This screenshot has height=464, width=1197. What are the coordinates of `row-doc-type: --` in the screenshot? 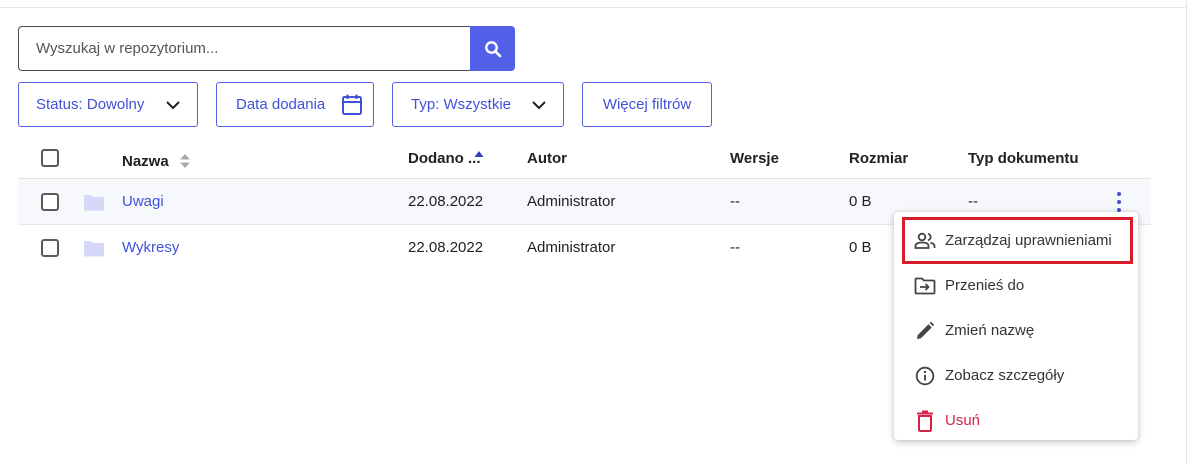 It's located at (973, 201).